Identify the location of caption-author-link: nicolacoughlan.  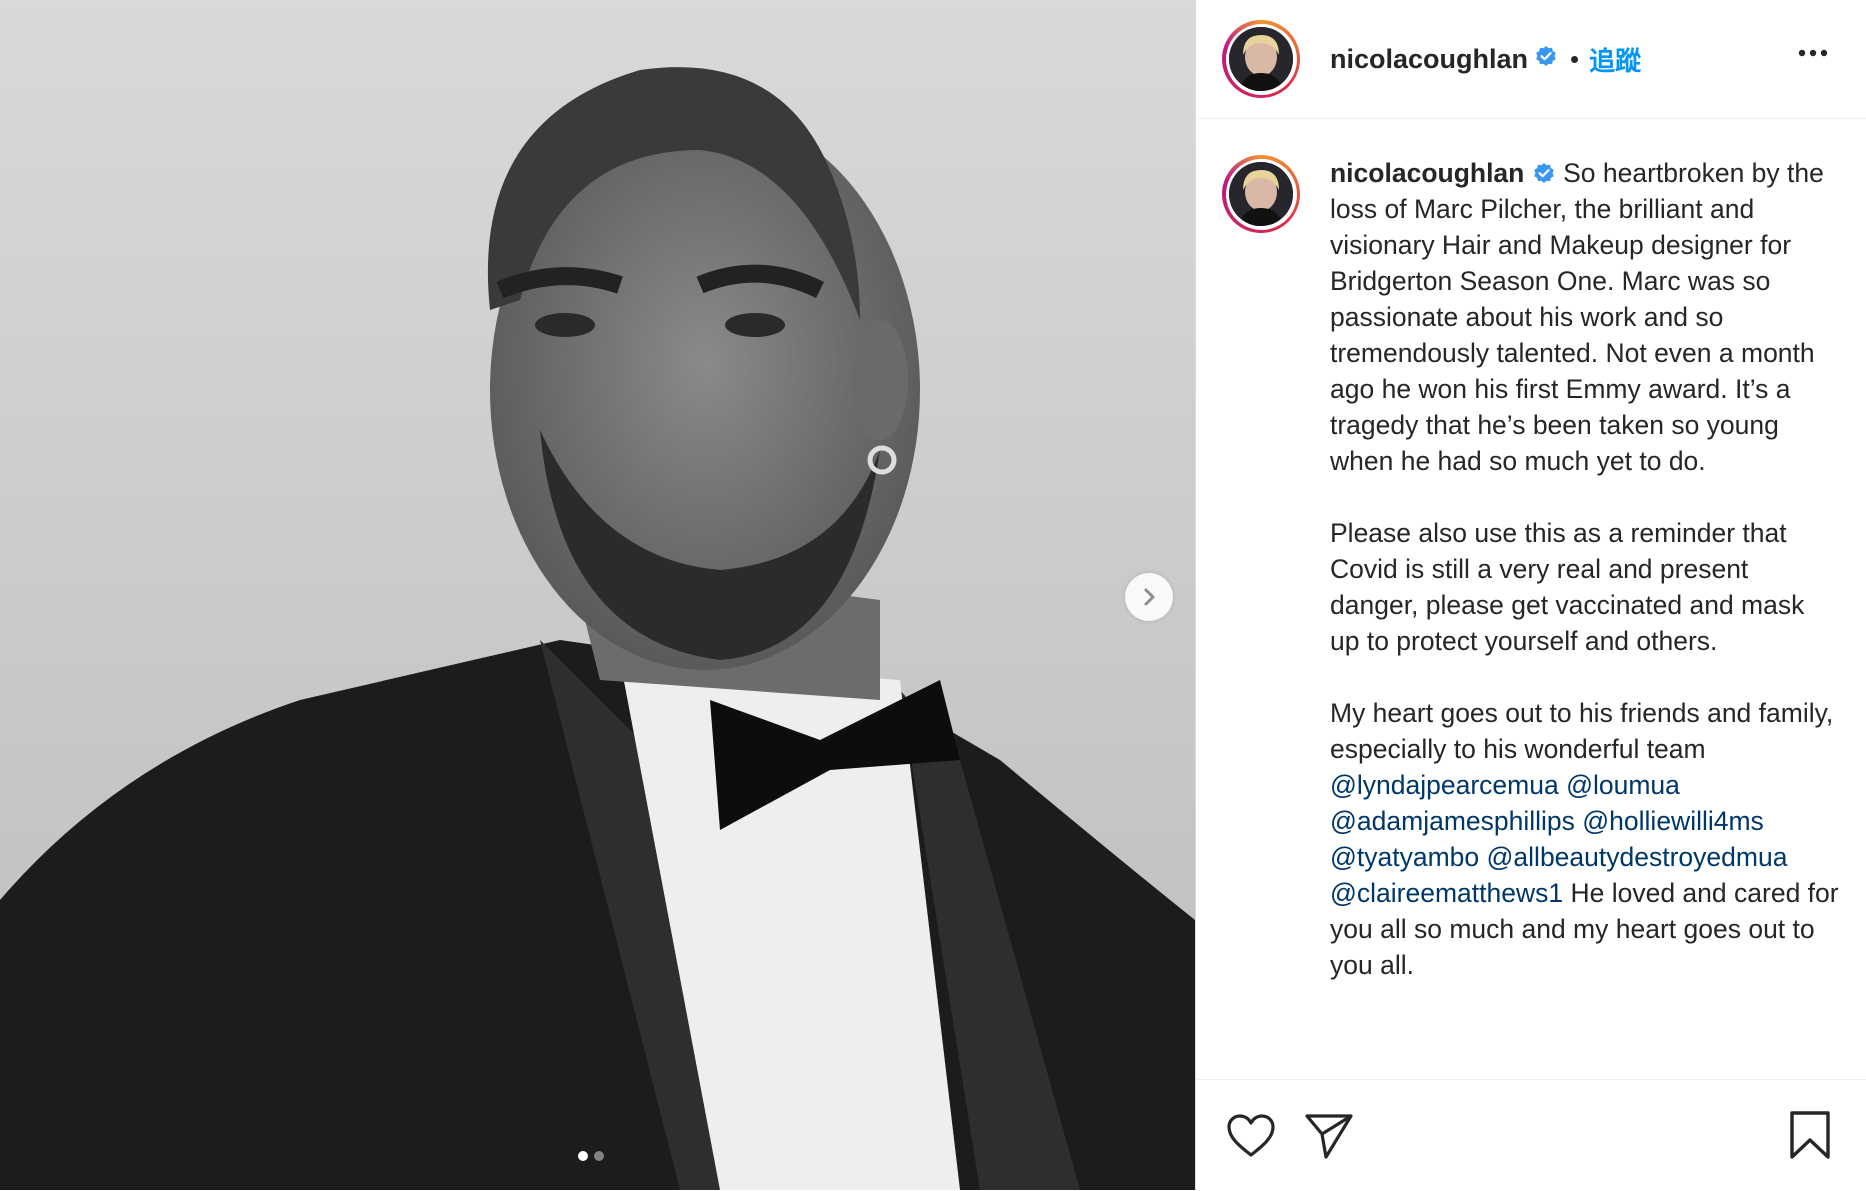
(1427, 173).